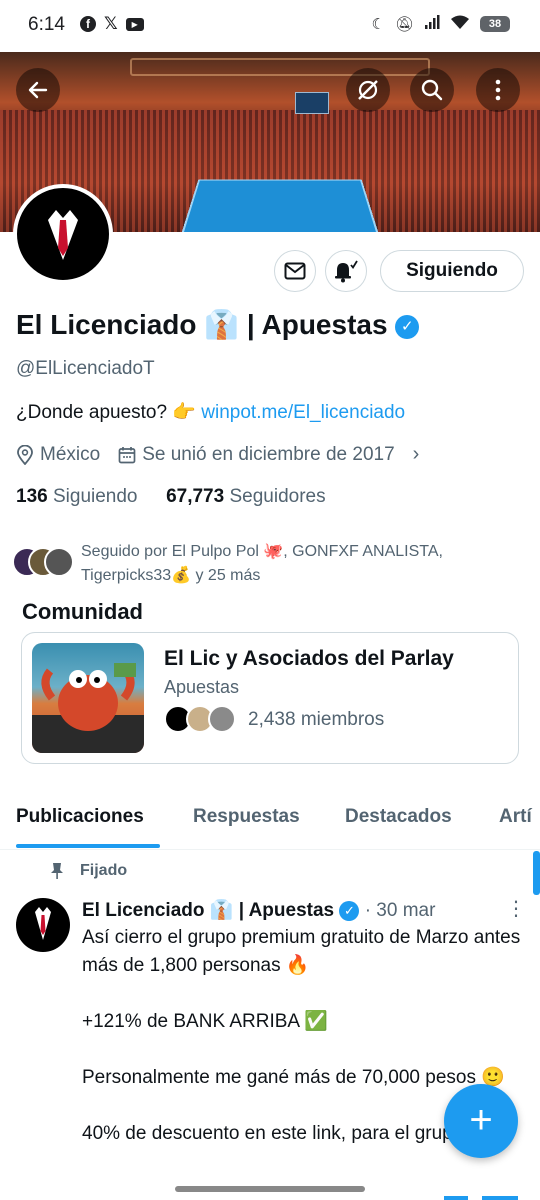  What do you see at coordinates (80, 817) in the screenshot?
I see `tab-posts: Publicaciones` at bounding box center [80, 817].